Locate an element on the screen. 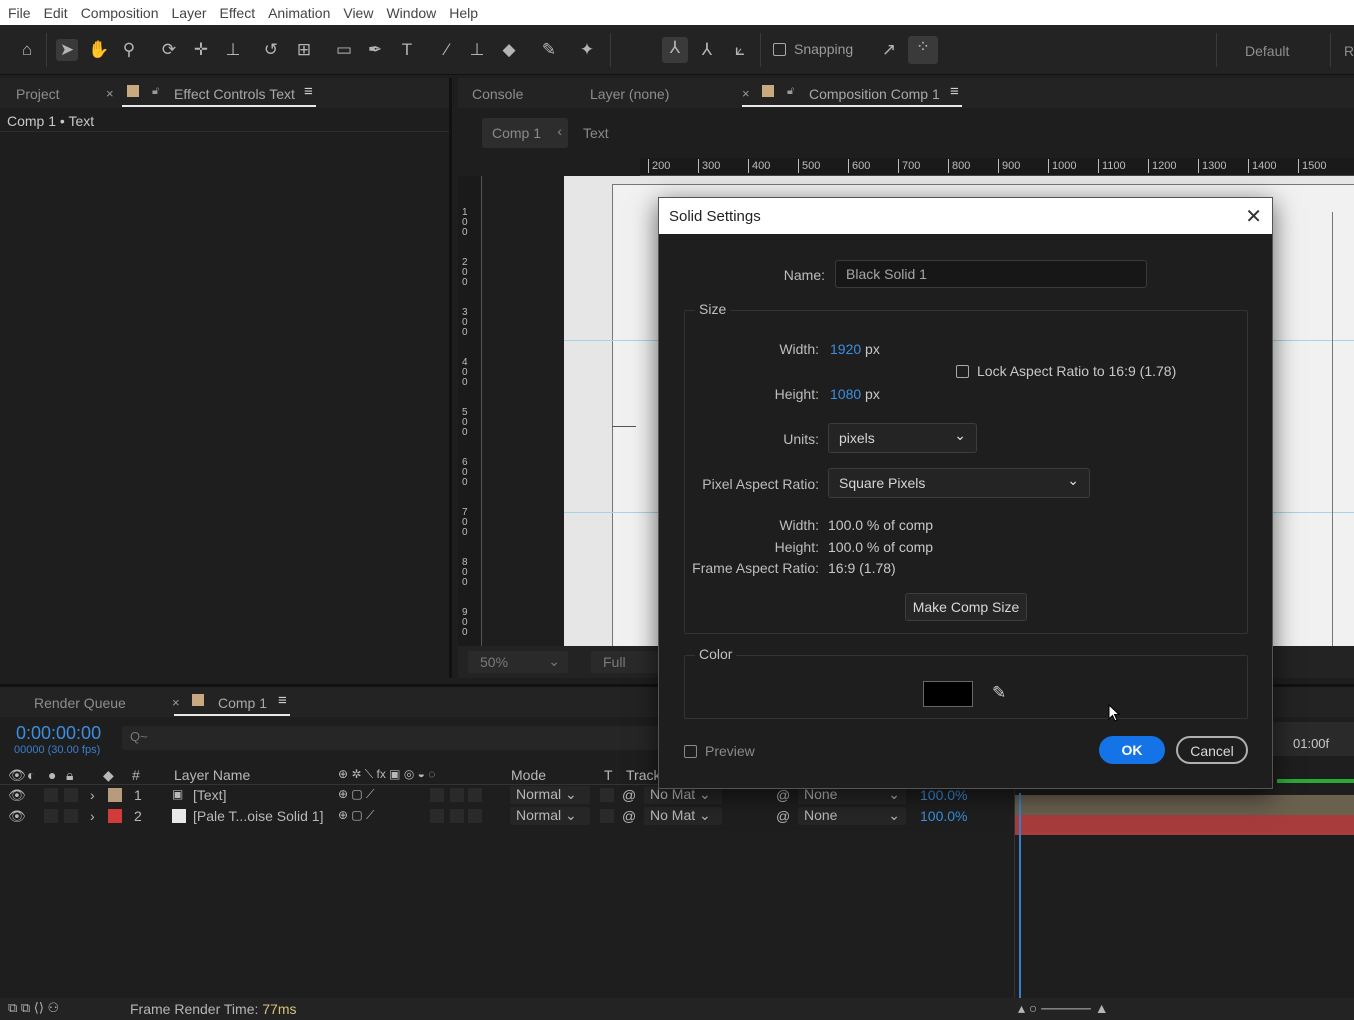  resolution-select: Full is located at coordinates (626, 662).